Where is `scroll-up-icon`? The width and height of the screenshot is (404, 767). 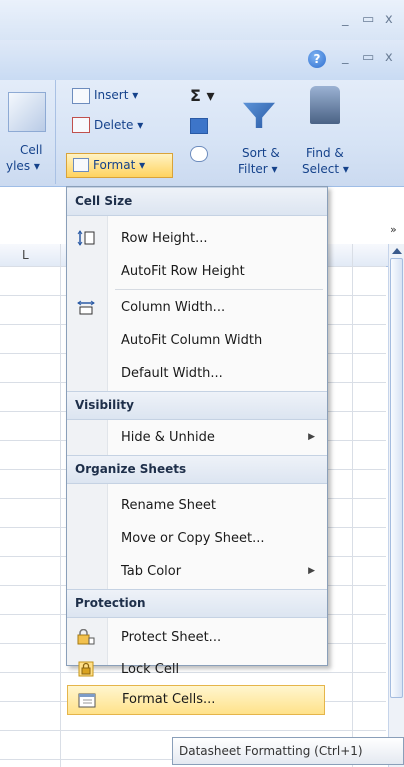 scroll-up-icon is located at coordinates (397, 251).